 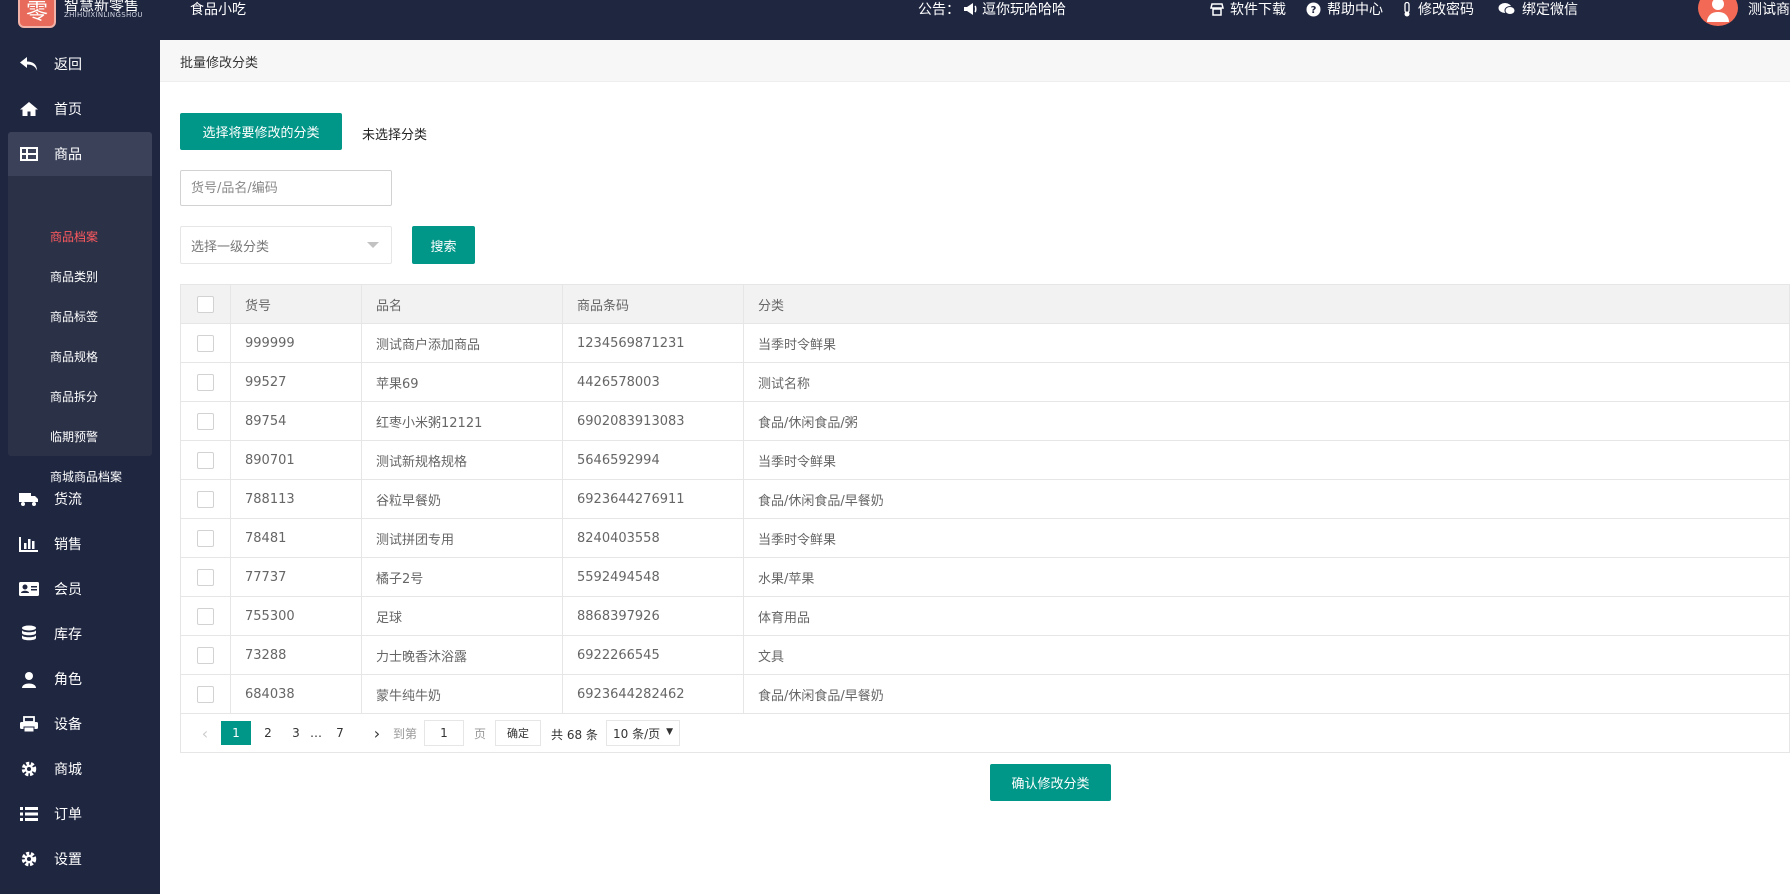 What do you see at coordinates (462, 577) in the screenshot?
I see `cell-name: 橘子2号` at bounding box center [462, 577].